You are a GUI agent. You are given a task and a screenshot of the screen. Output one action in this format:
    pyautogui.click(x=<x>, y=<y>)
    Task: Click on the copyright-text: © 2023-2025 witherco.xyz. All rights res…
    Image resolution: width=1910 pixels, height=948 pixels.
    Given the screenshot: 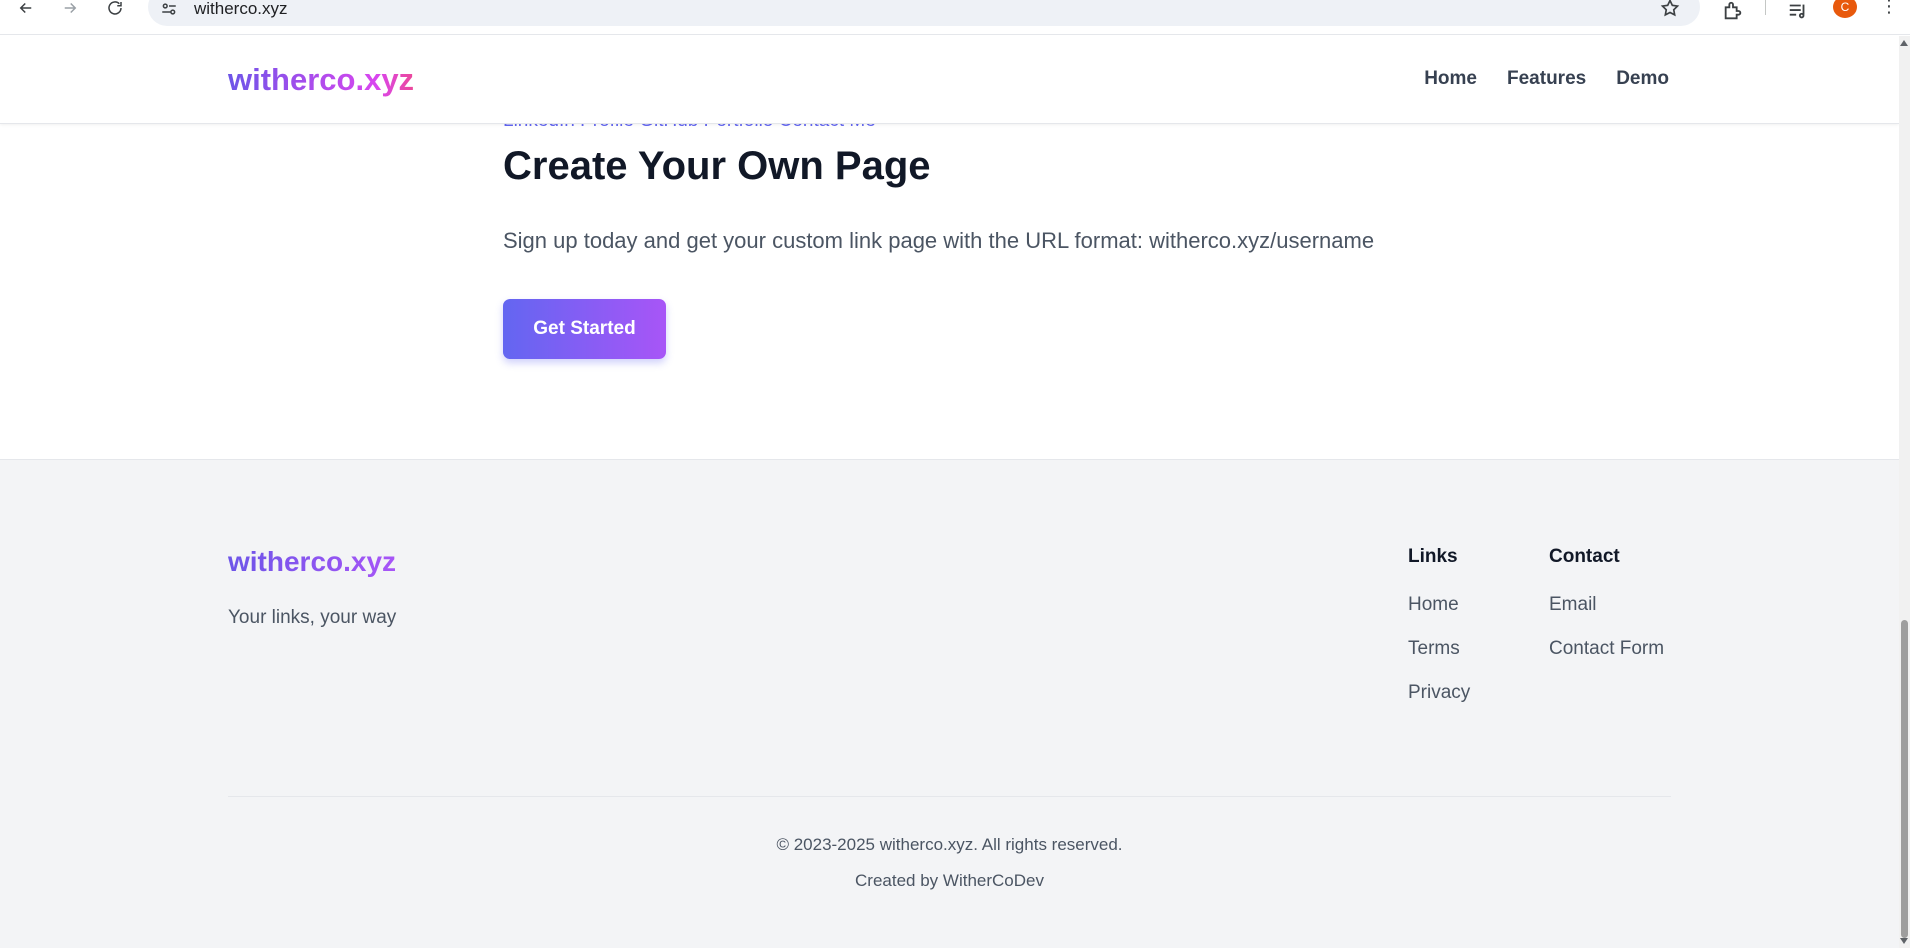 What is the action you would take?
    pyautogui.click(x=949, y=844)
    